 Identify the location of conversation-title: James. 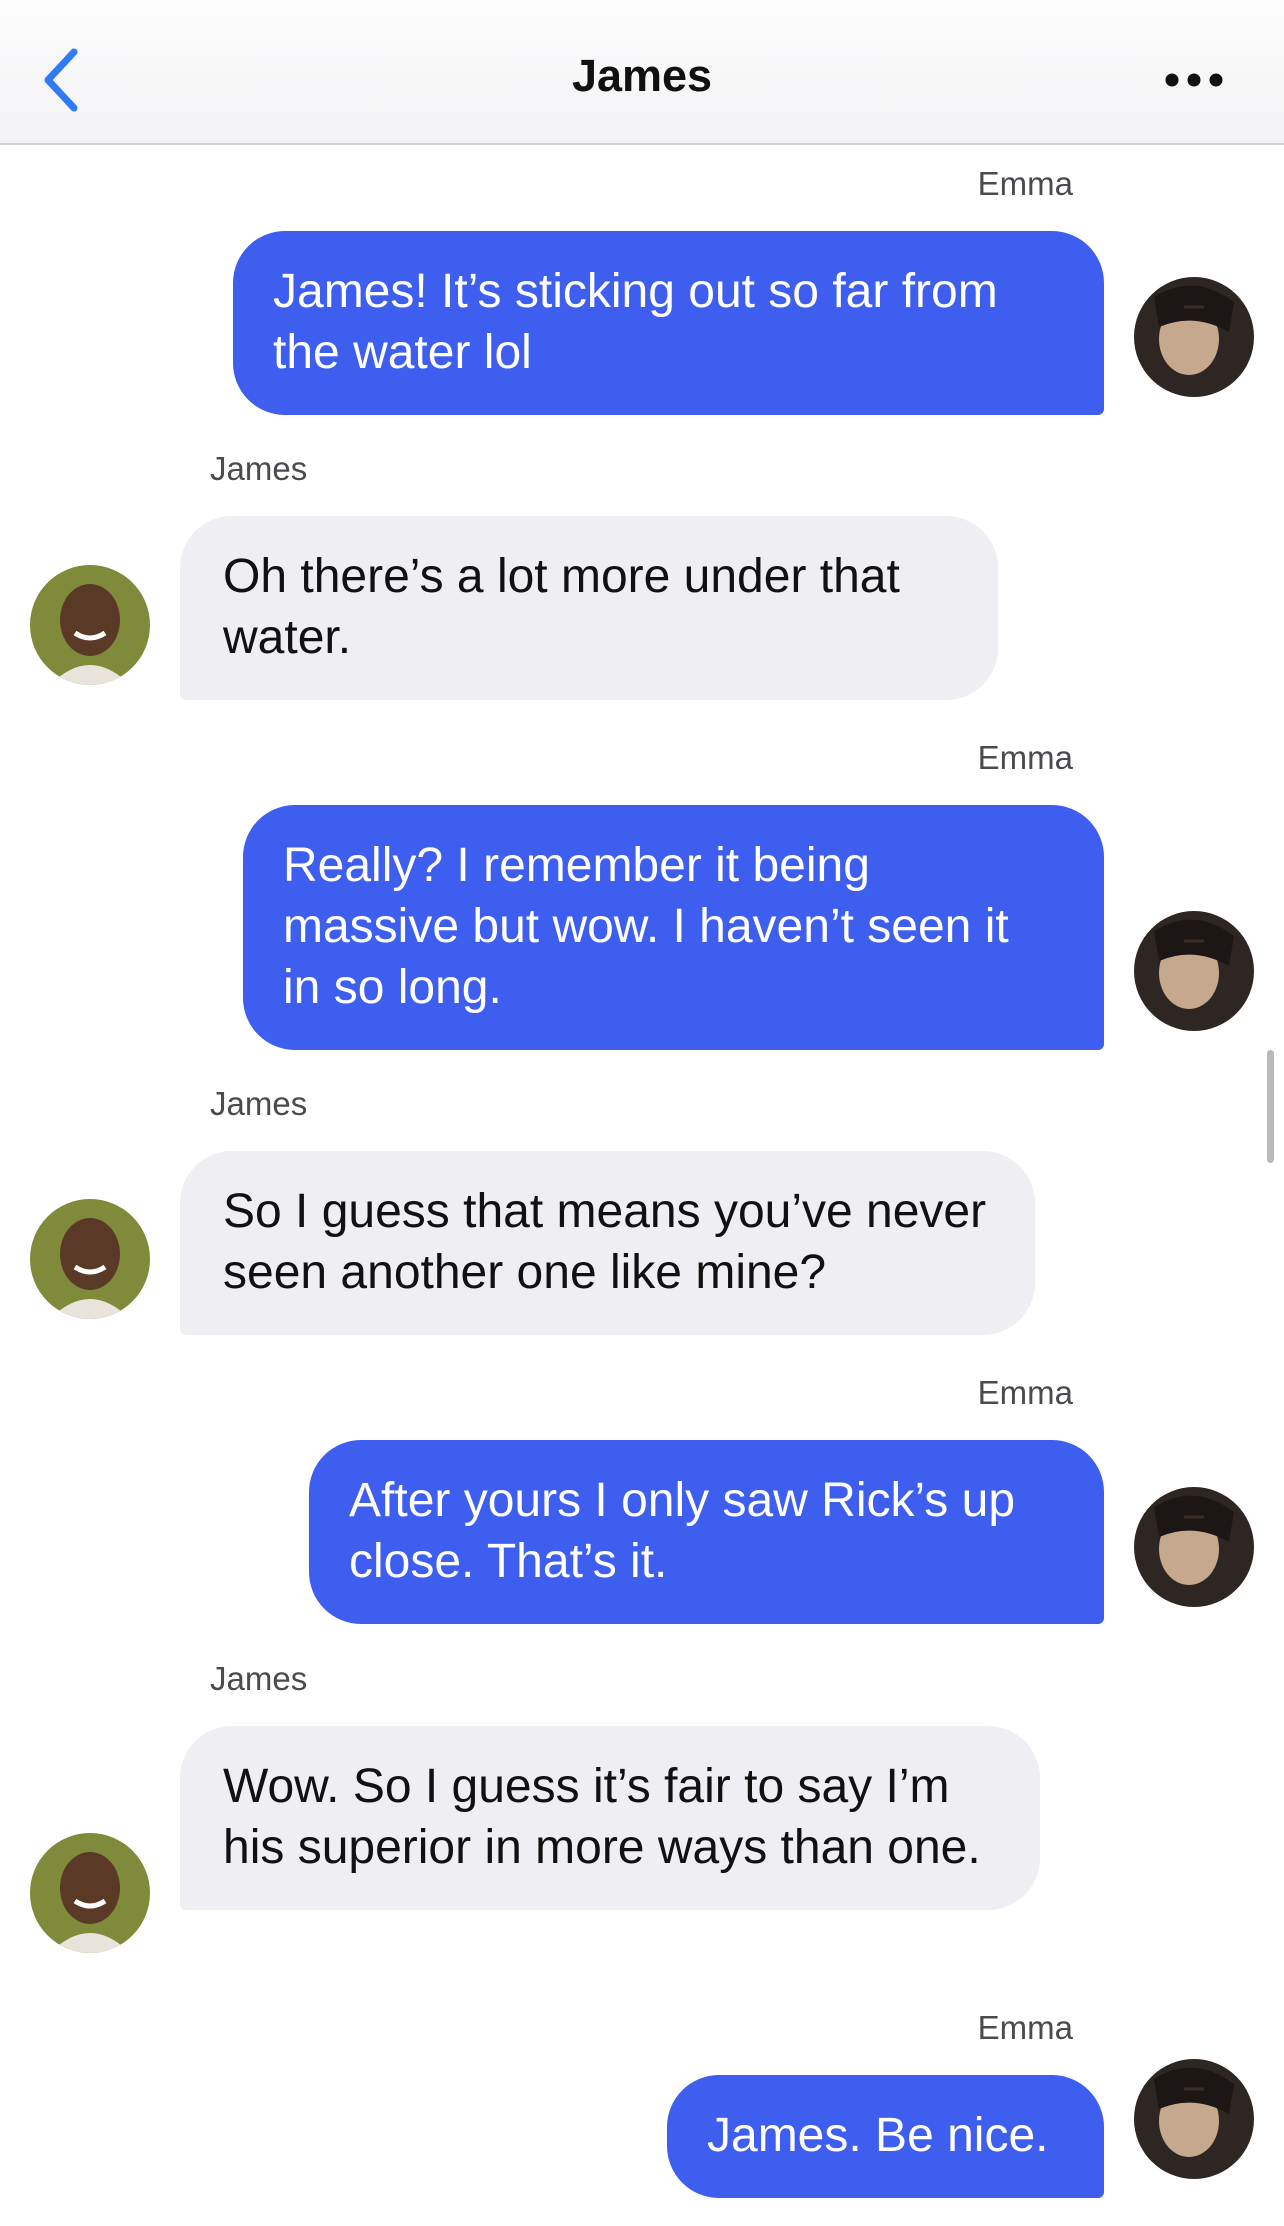
(642, 75).